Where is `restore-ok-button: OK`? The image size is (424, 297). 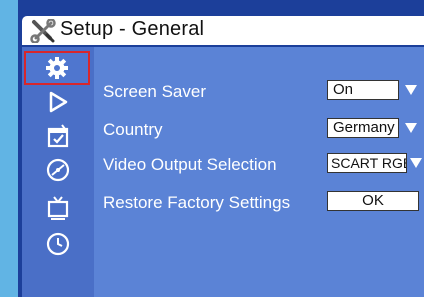
restore-ok-button: OK is located at coordinates (373, 201).